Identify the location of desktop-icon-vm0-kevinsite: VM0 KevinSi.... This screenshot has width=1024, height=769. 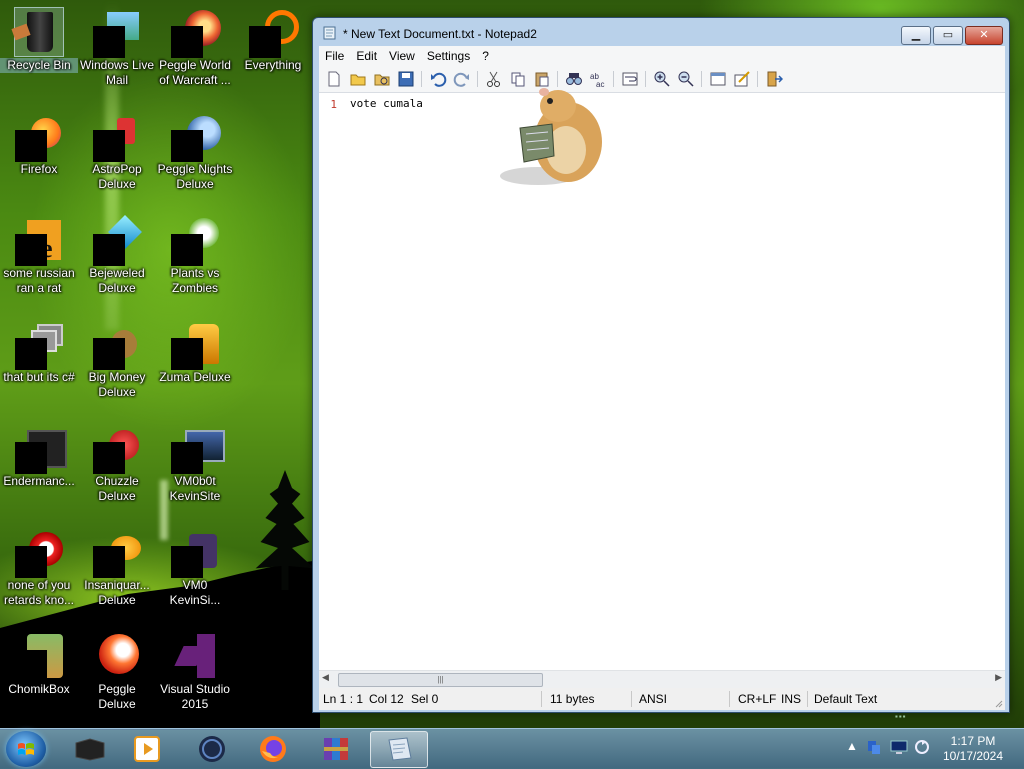
(195, 566).